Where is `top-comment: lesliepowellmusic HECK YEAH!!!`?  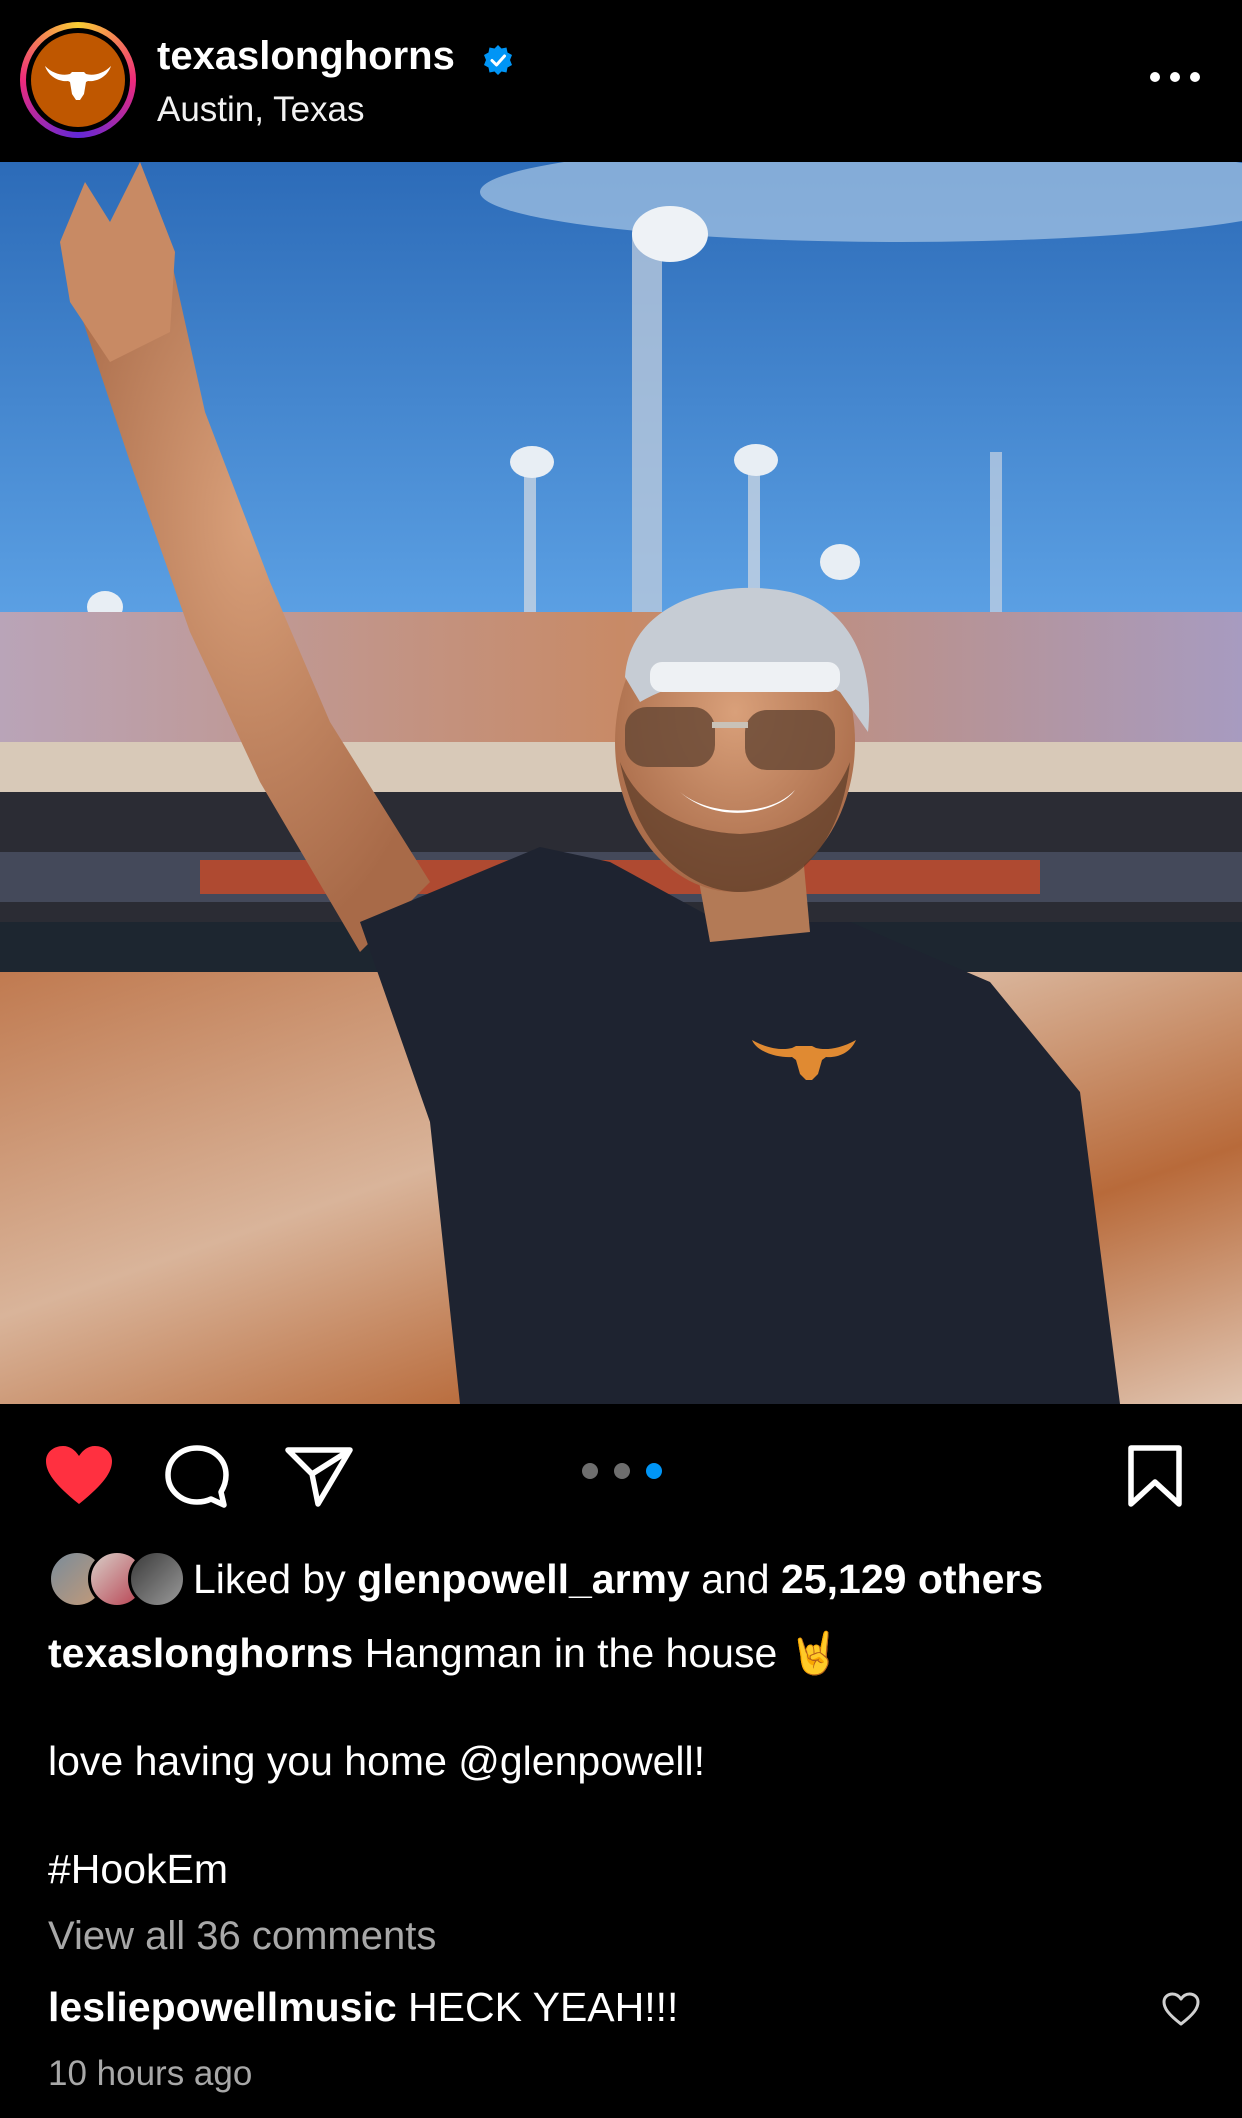
top-comment: lesliepowellmusic HECK YEAH!!! is located at coordinates (363, 2007).